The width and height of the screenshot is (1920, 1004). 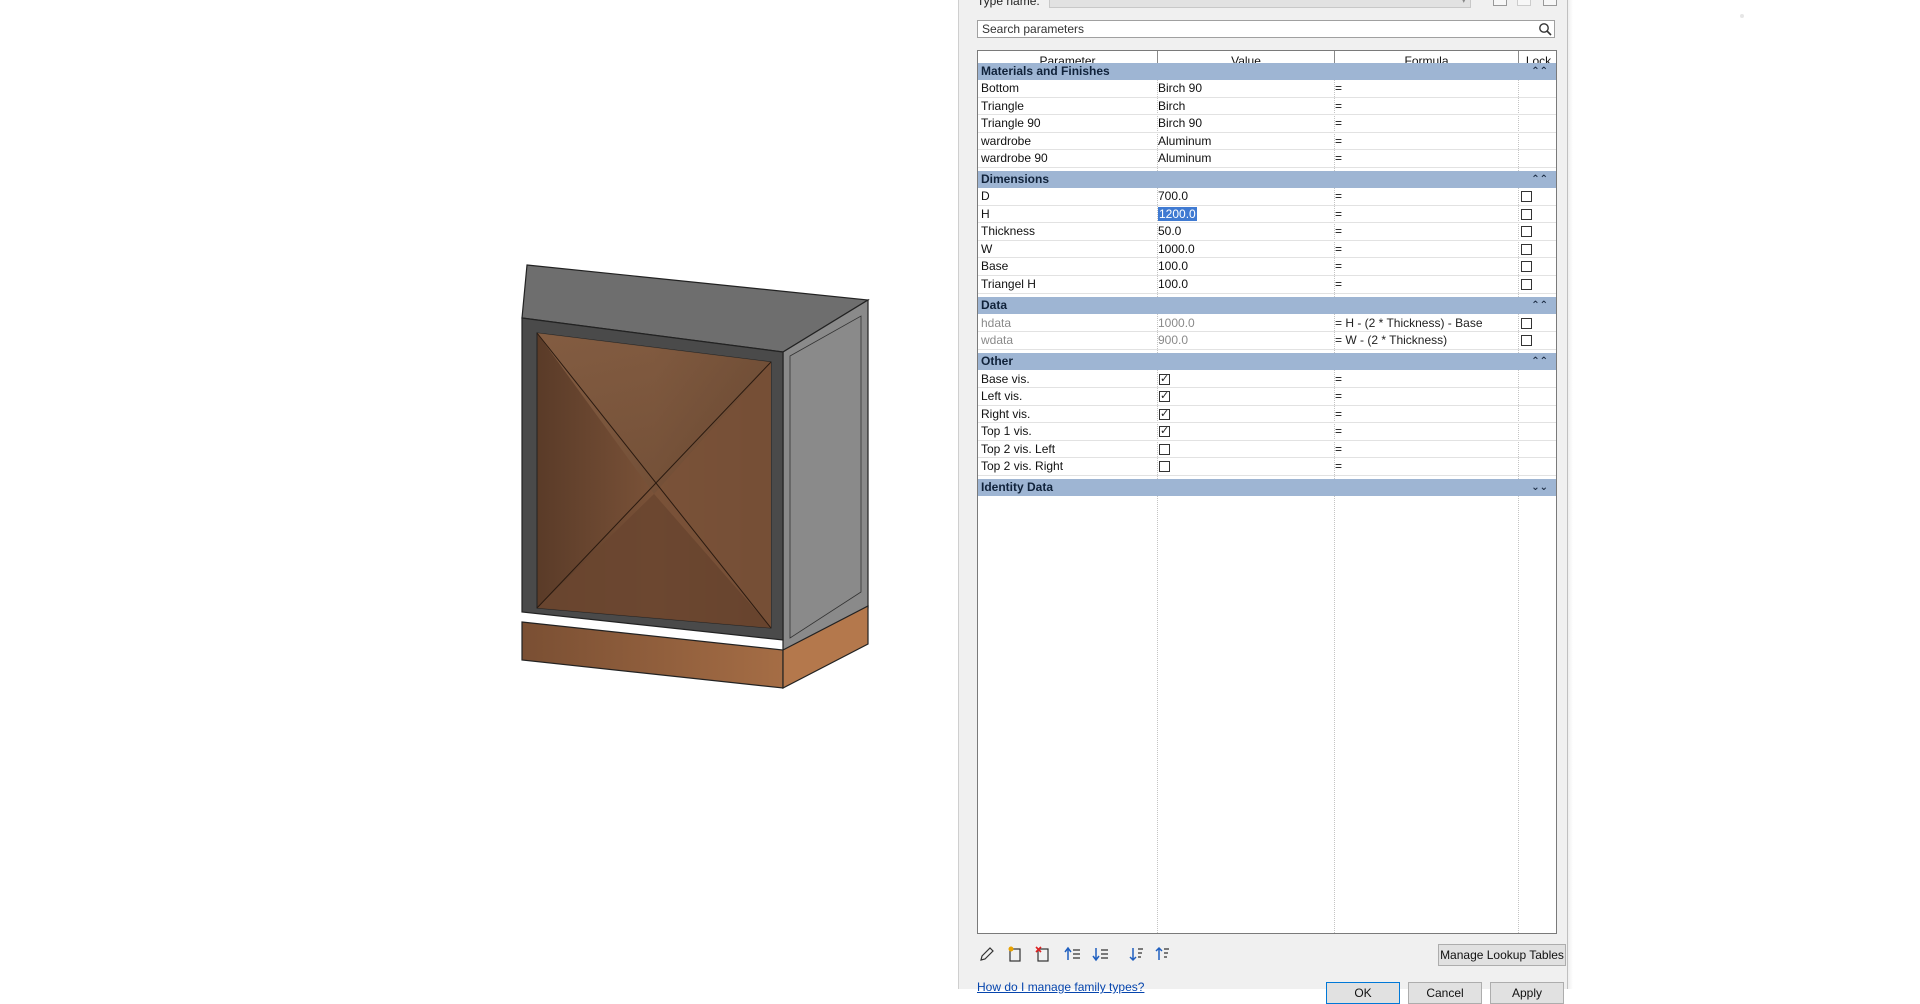 What do you see at coordinates (1073, 954) in the screenshot?
I see `move-up-icon` at bounding box center [1073, 954].